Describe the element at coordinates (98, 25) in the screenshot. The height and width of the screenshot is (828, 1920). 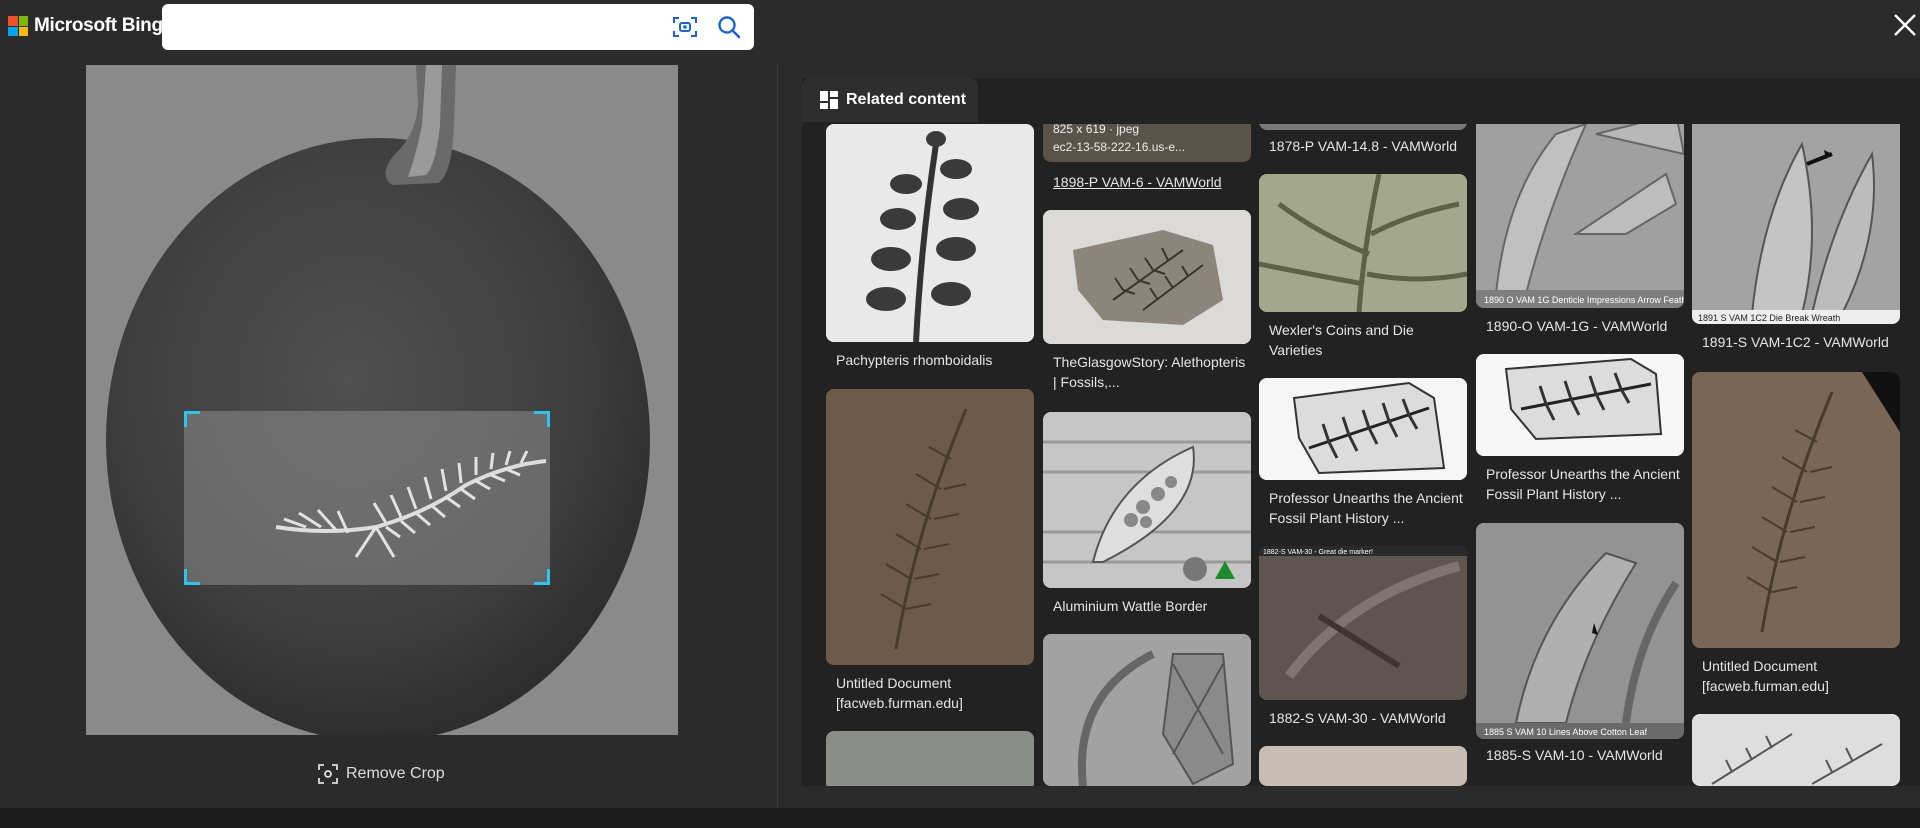
I see `brand-name: Microsoft Bing` at that location.